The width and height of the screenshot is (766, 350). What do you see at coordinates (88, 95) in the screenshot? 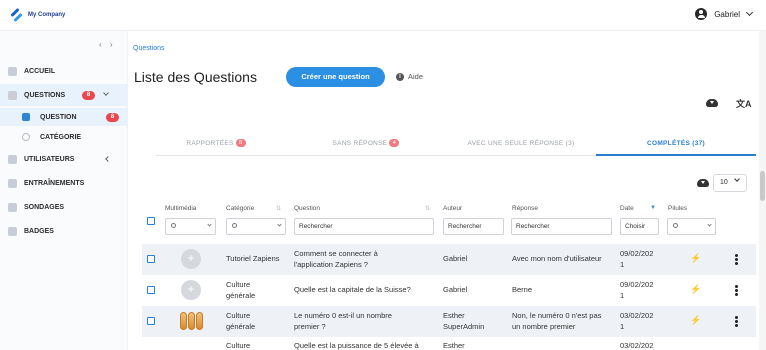
I see `questions-count-badge: 8` at bounding box center [88, 95].